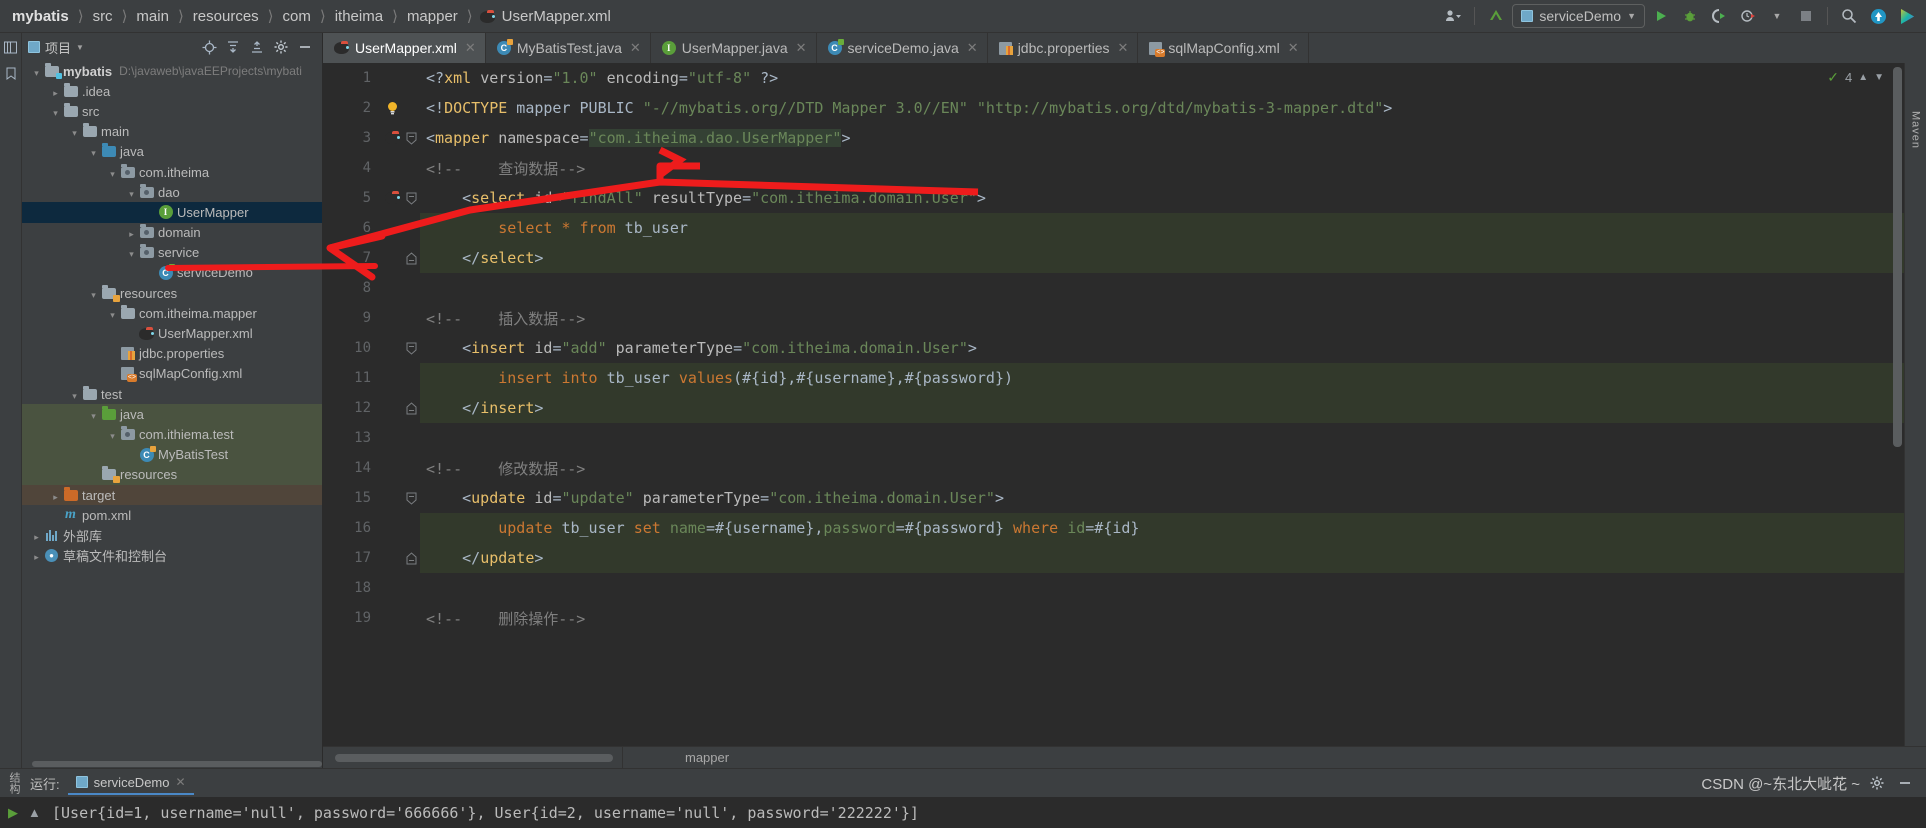 Image resolution: width=1926 pixels, height=828 pixels. I want to click on breadcrumb-item-main: main, so click(152, 16).